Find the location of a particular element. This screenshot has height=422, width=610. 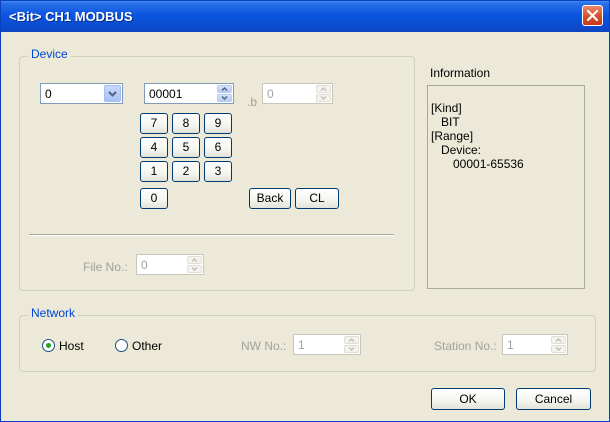

host-radio is located at coordinates (48, 345).